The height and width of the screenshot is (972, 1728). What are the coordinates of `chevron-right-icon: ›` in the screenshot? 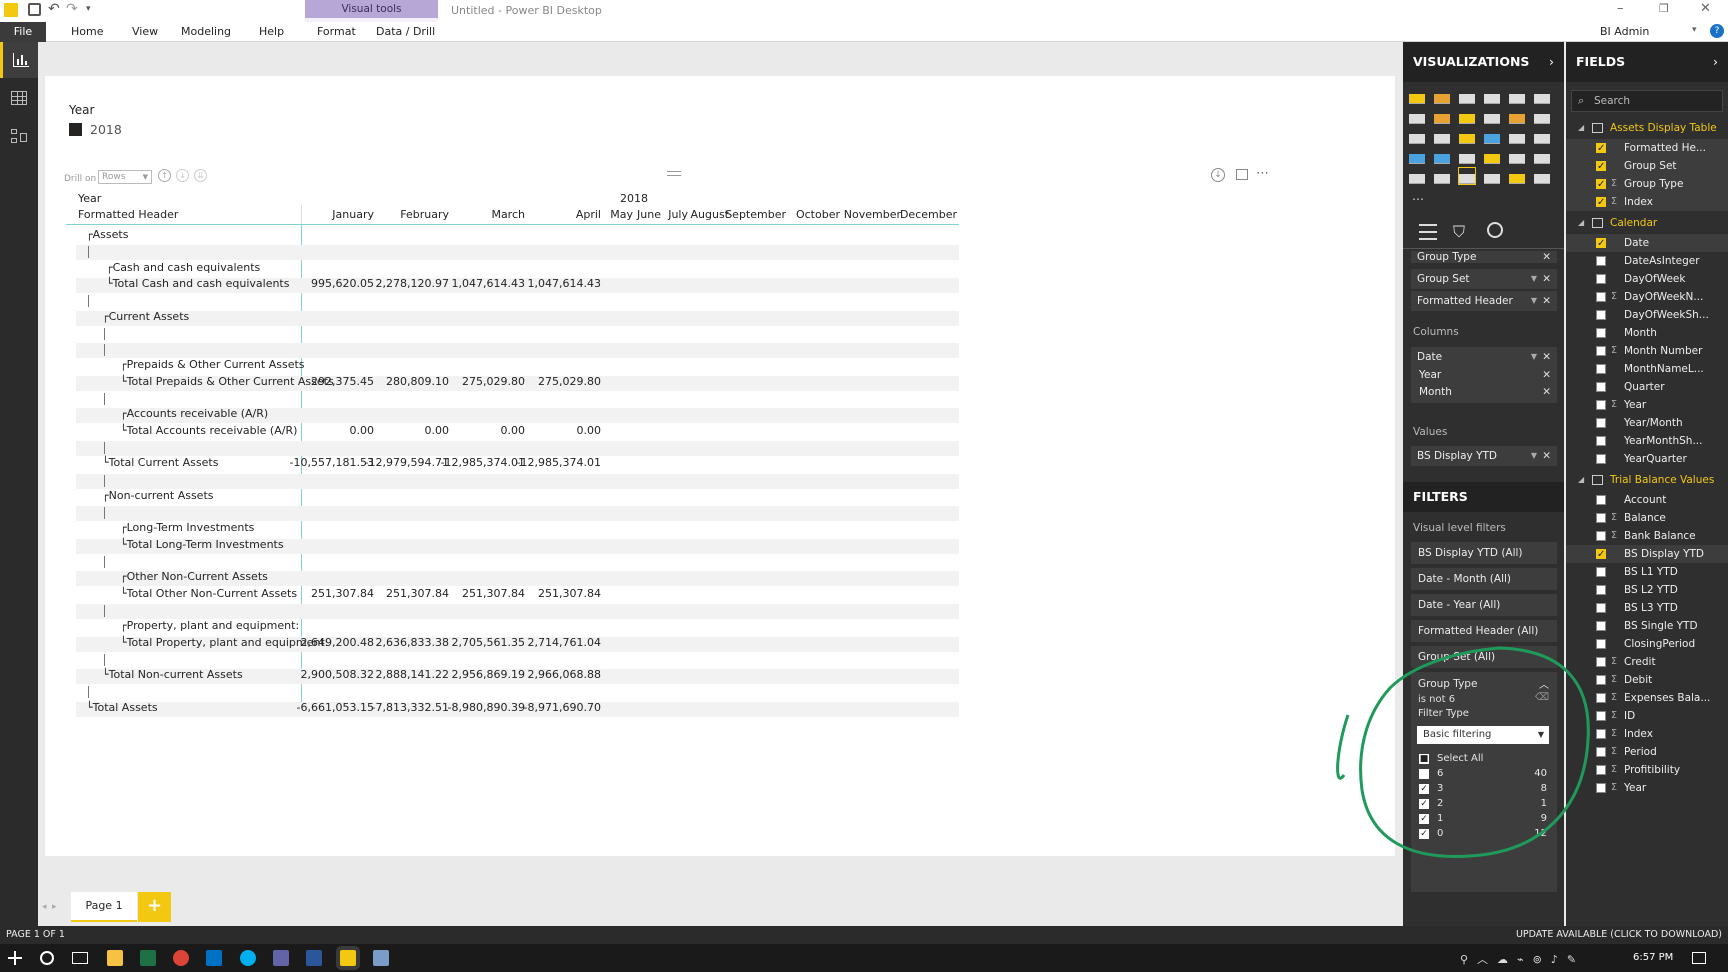 It's located at (1551, 62).